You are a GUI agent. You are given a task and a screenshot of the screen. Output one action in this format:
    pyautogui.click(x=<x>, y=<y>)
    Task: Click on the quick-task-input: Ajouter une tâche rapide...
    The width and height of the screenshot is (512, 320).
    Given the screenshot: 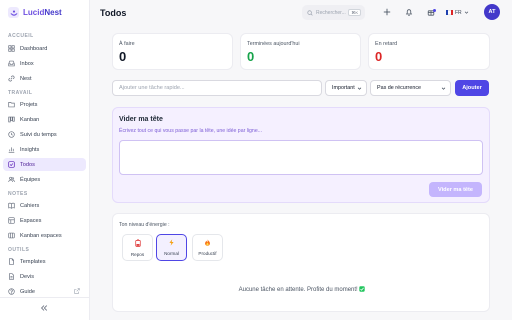 What is the action you would take?
    pyautogui.click(x=217, y=88)
    